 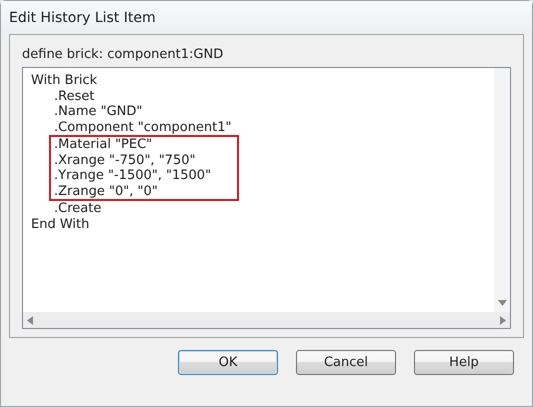 What do you see at coordinates (346, 362) in the screenshot?
I see `dialog-button: Cancel` at bounding box center [346, 362].